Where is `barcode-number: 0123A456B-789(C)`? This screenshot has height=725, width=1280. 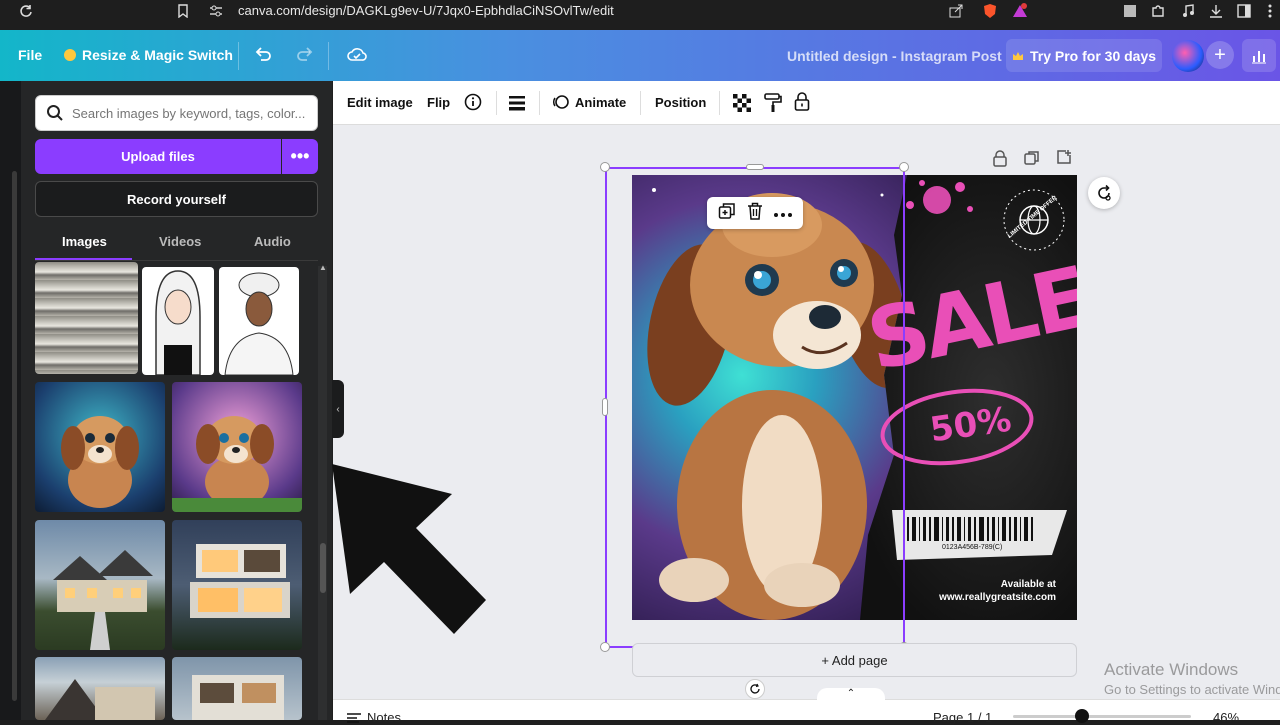 barcode-number: 0123A456B-789(C) is located at coordinates (972, 547).